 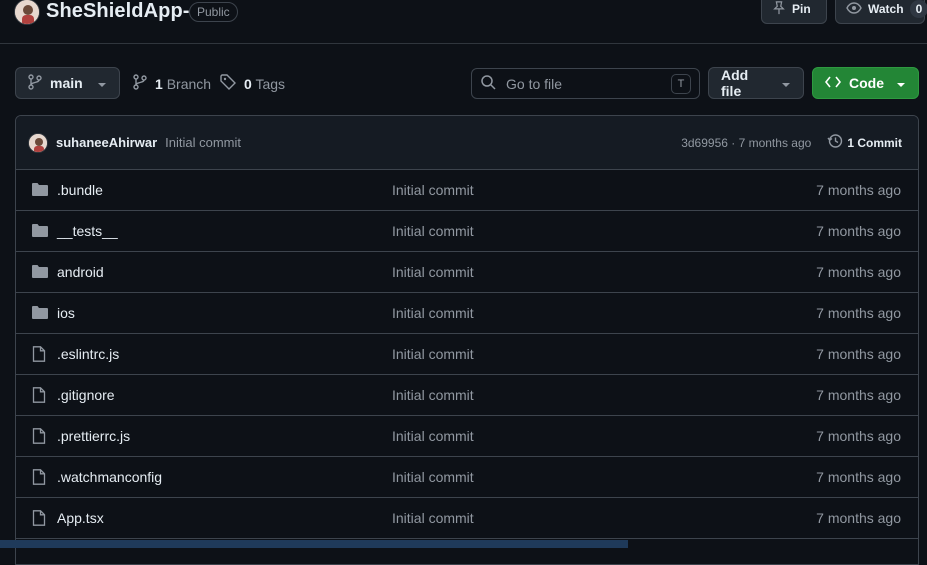 I want to click on pin-button: Pin, so click(x=794, y=12).